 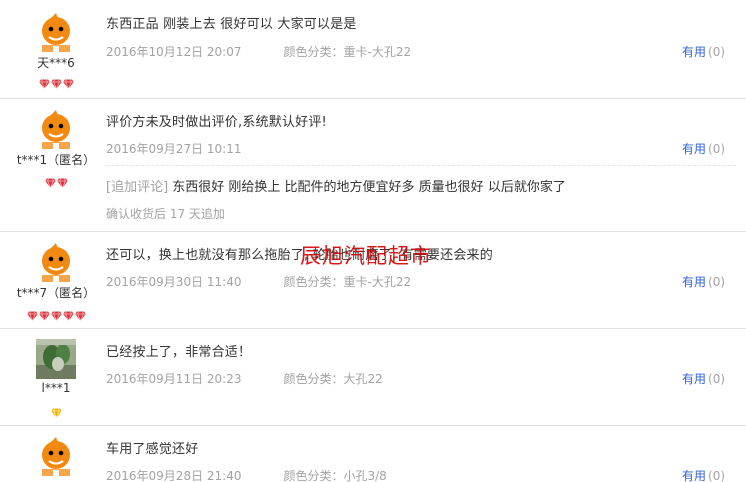 I want to click on username: t***7（匿名）, so click(x=56, y=293).